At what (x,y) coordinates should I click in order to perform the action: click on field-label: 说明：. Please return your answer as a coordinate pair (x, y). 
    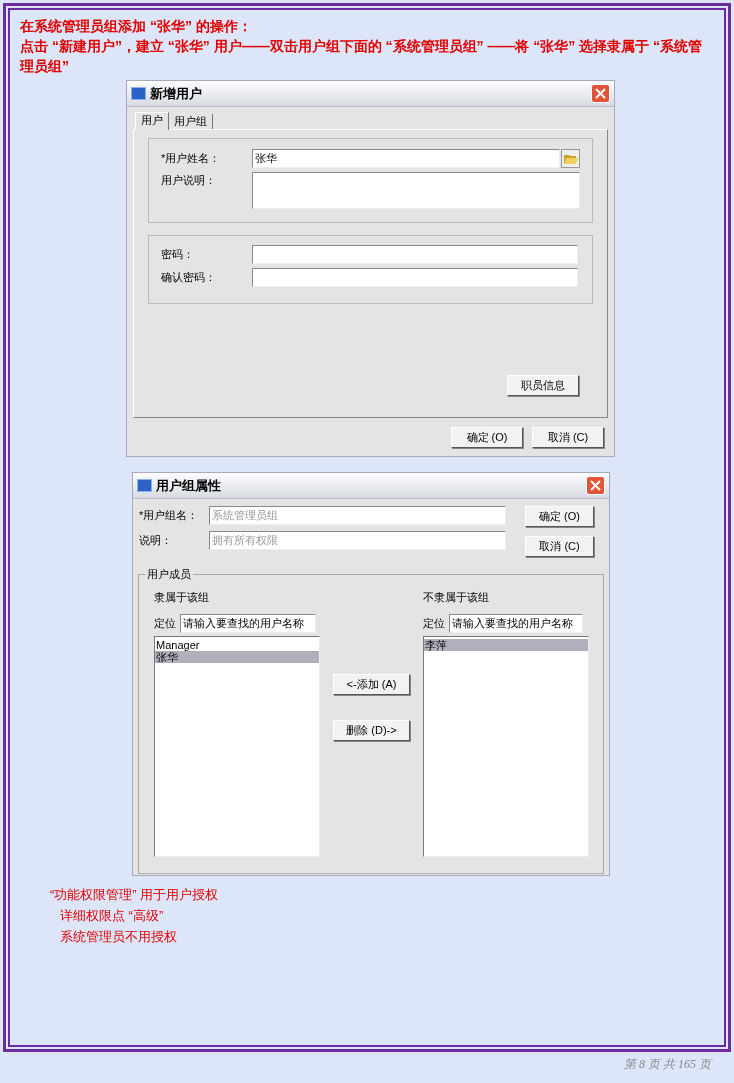
    Looking at the image, I should click on (156, 541).